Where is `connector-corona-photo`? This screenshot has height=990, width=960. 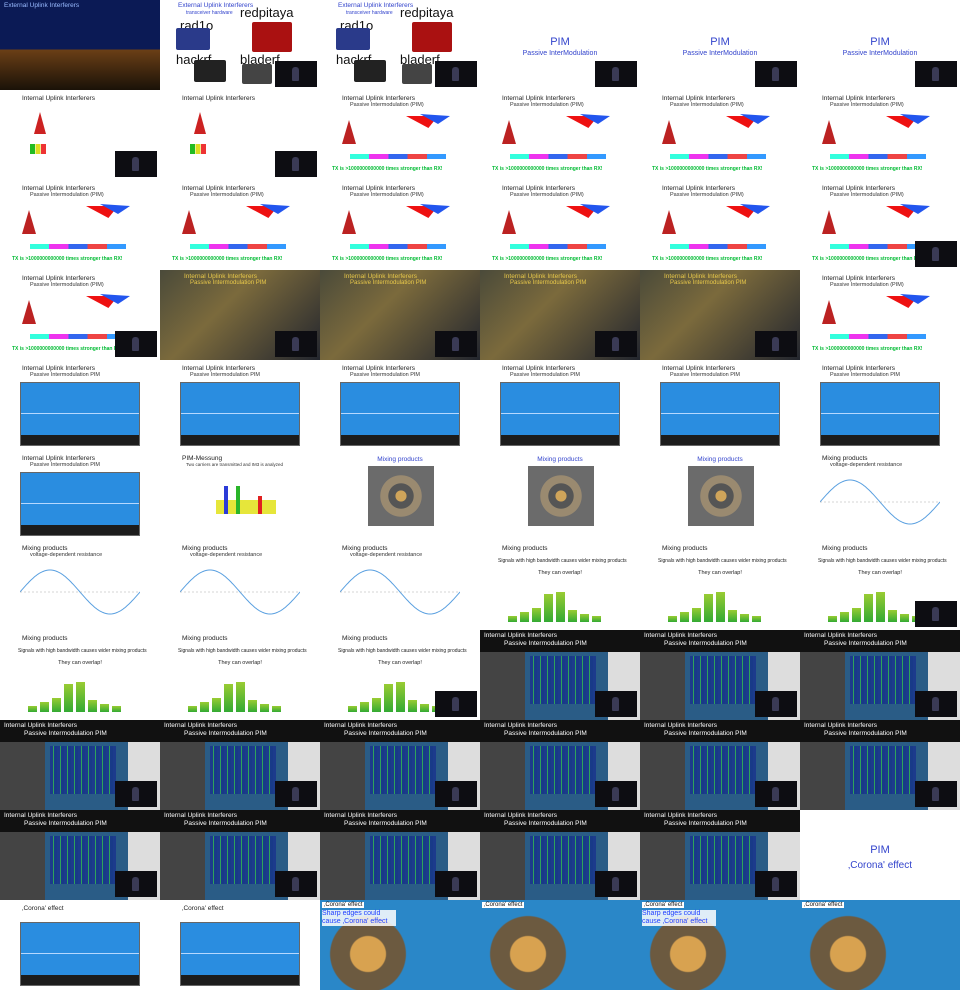 connector-corona-photo is located at coordinates (880, 945).